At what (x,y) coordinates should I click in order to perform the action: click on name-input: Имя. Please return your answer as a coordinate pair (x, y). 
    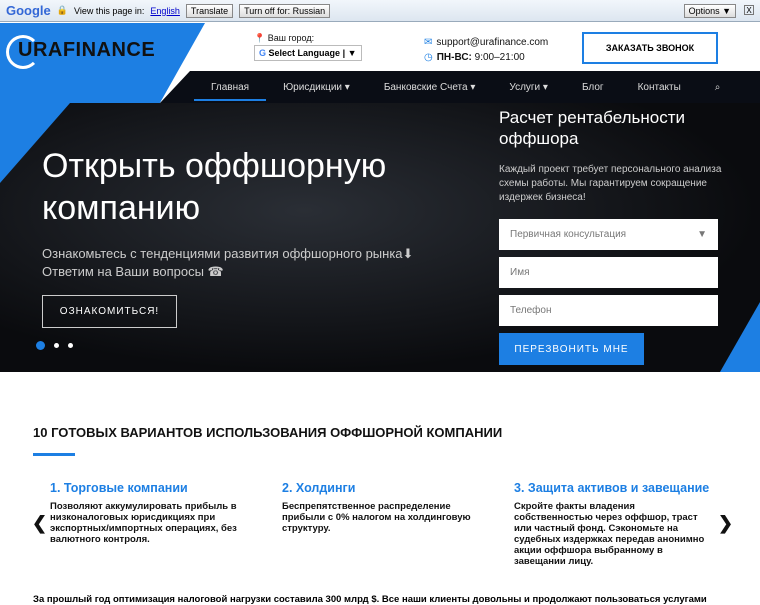
    Looking at the image, I should click on (608, 272).